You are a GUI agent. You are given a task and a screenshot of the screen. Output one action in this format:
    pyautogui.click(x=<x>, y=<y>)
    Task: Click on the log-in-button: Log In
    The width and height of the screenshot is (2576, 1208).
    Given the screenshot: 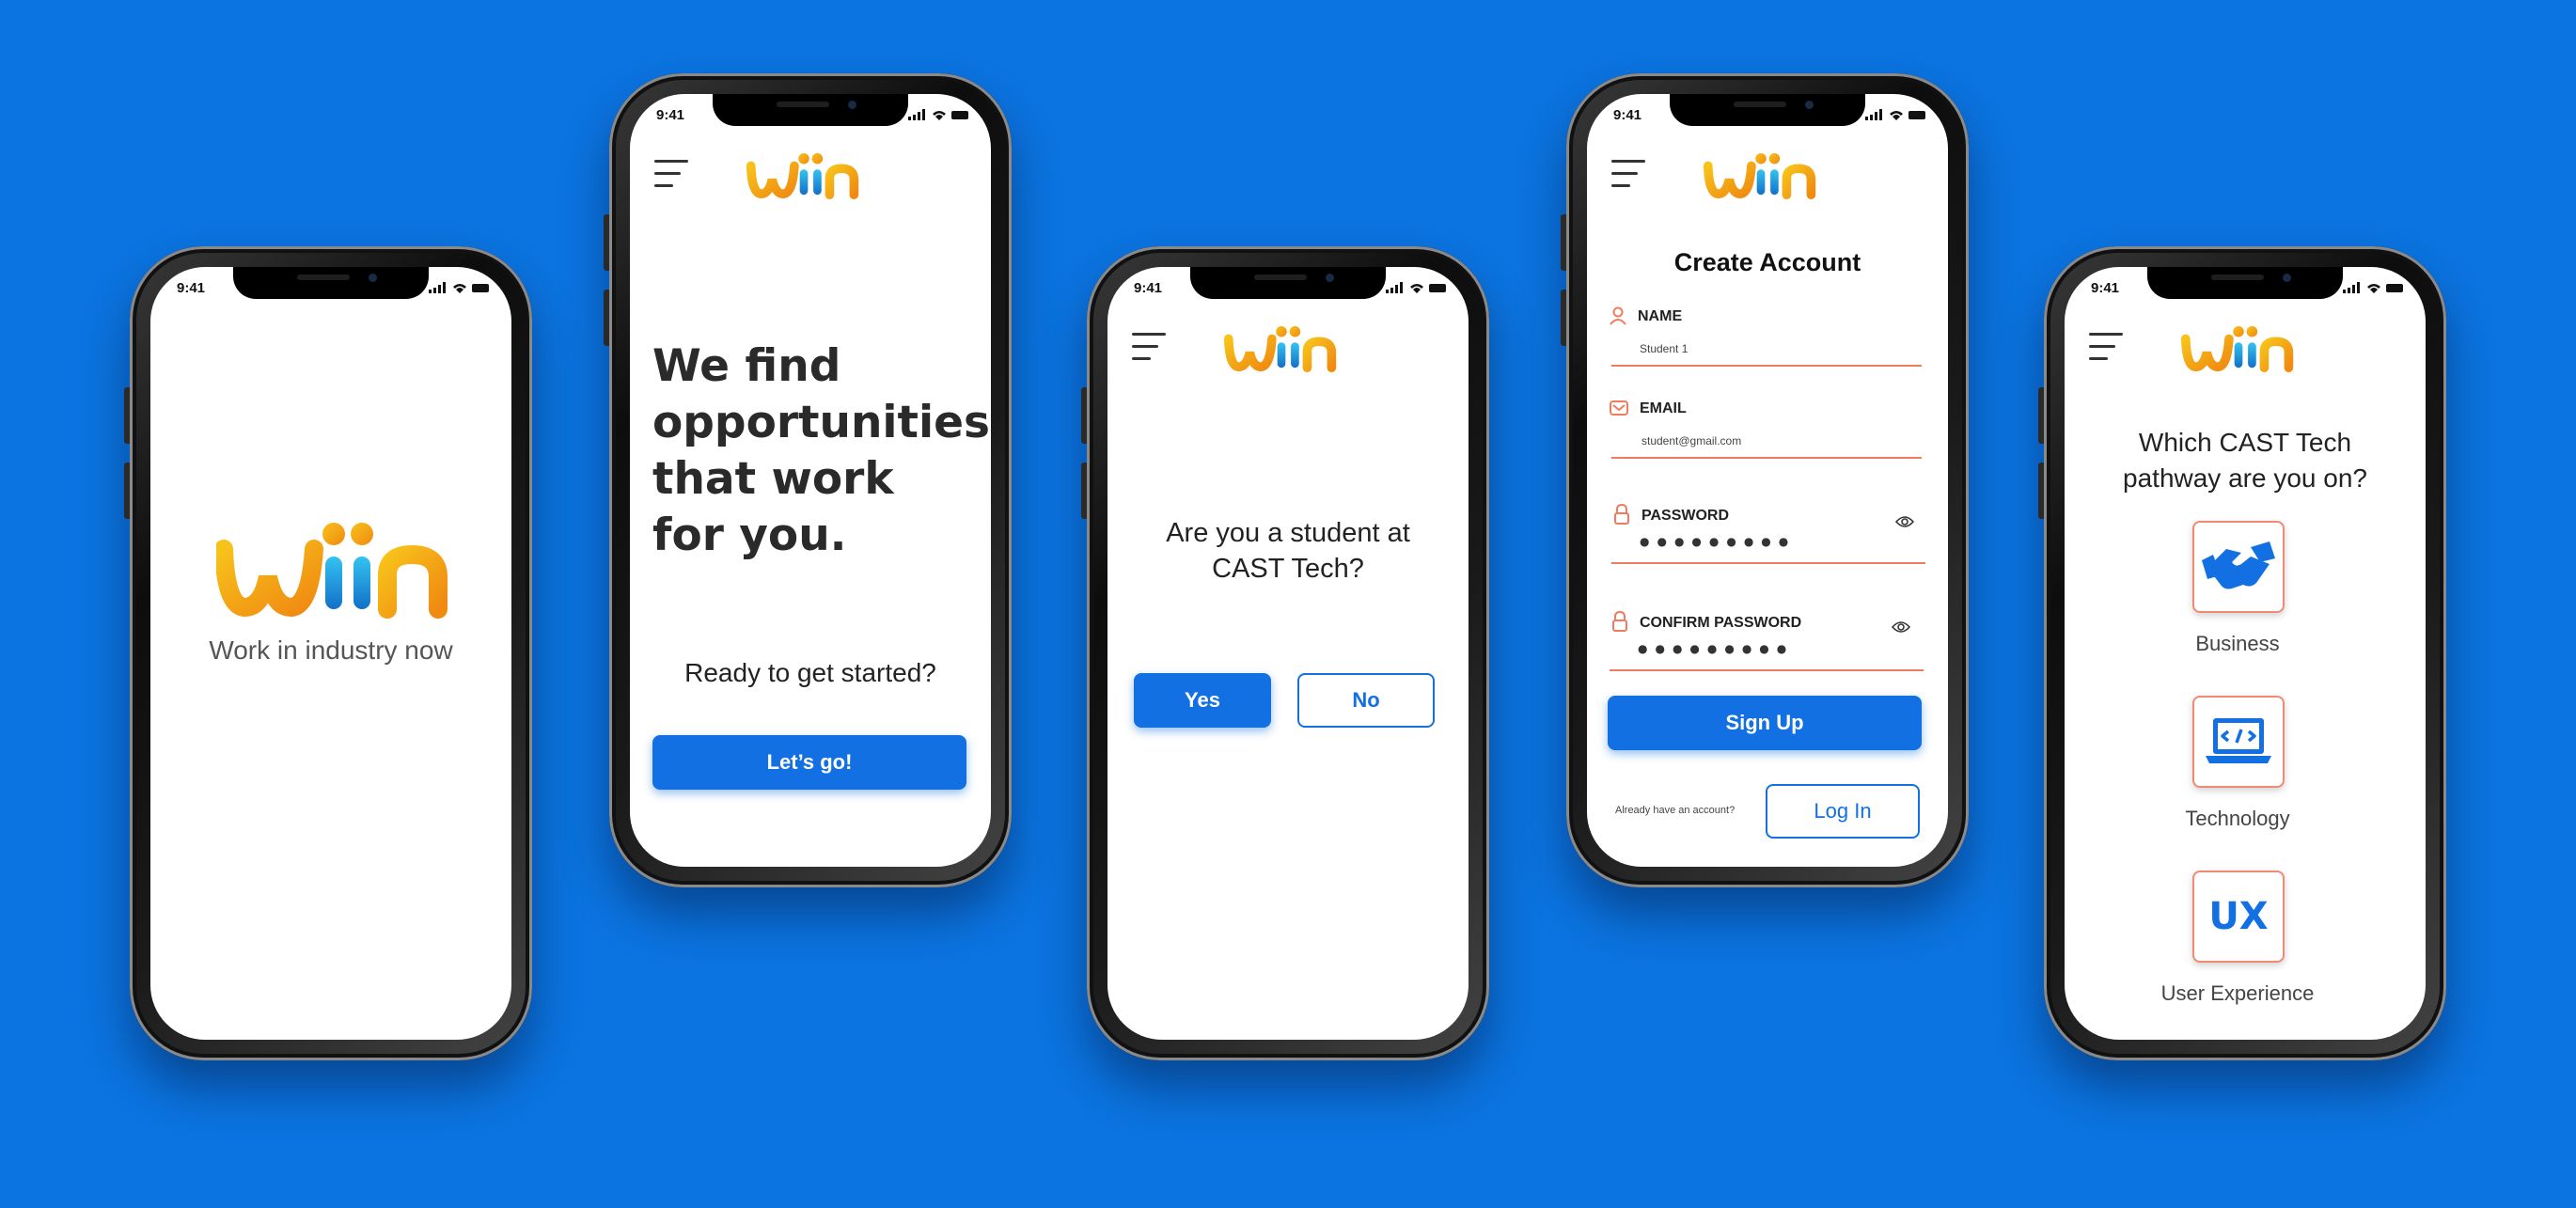 What is the action you would take?
    pyautogui.click(x=1843, y=811)
    